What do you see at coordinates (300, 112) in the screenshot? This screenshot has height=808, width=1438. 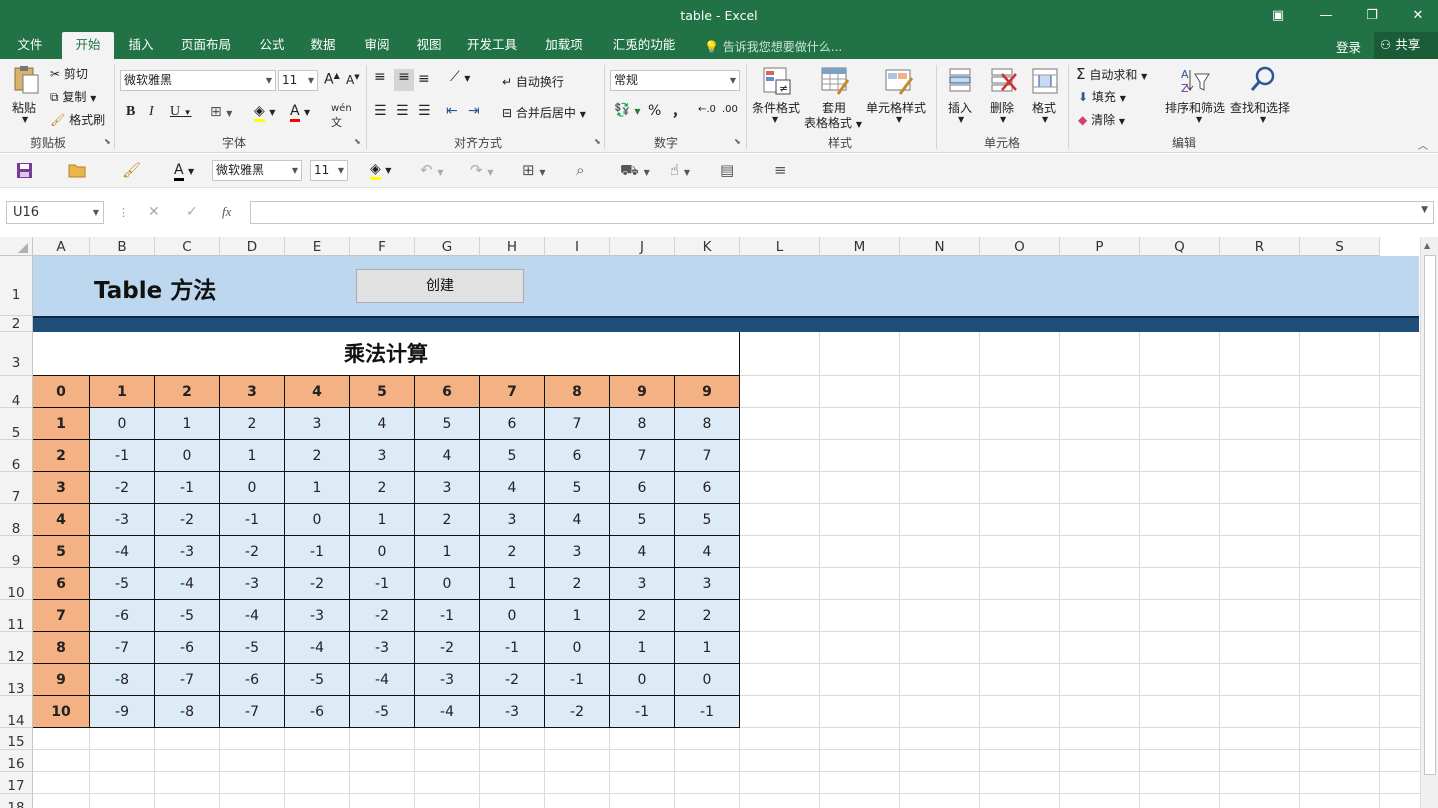 I see `font-color-icon: A ▼` at bounding box center [300, 112].